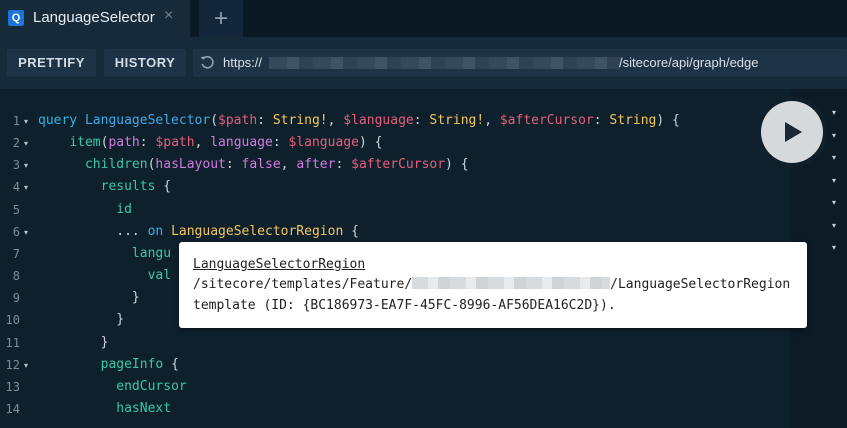  Describe the element at coordinates (144, 408) in the screenshot. I see `code-line: hasNext` at that location.